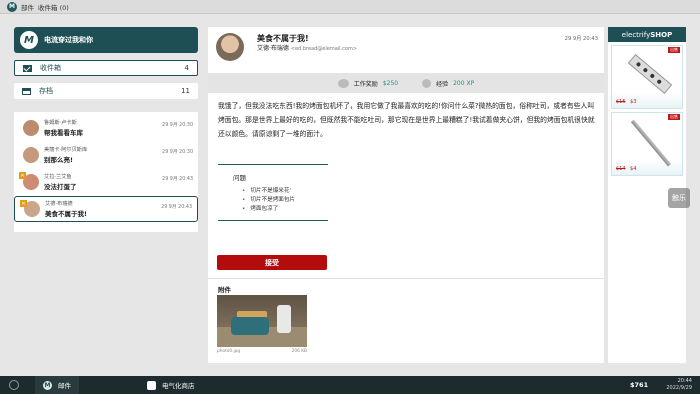 This screenshot has width=700, height=394. Describe the element at coordinates (285, 191) in the screenshot. I see `quest-item: 切片不是爆米花'` at that location.